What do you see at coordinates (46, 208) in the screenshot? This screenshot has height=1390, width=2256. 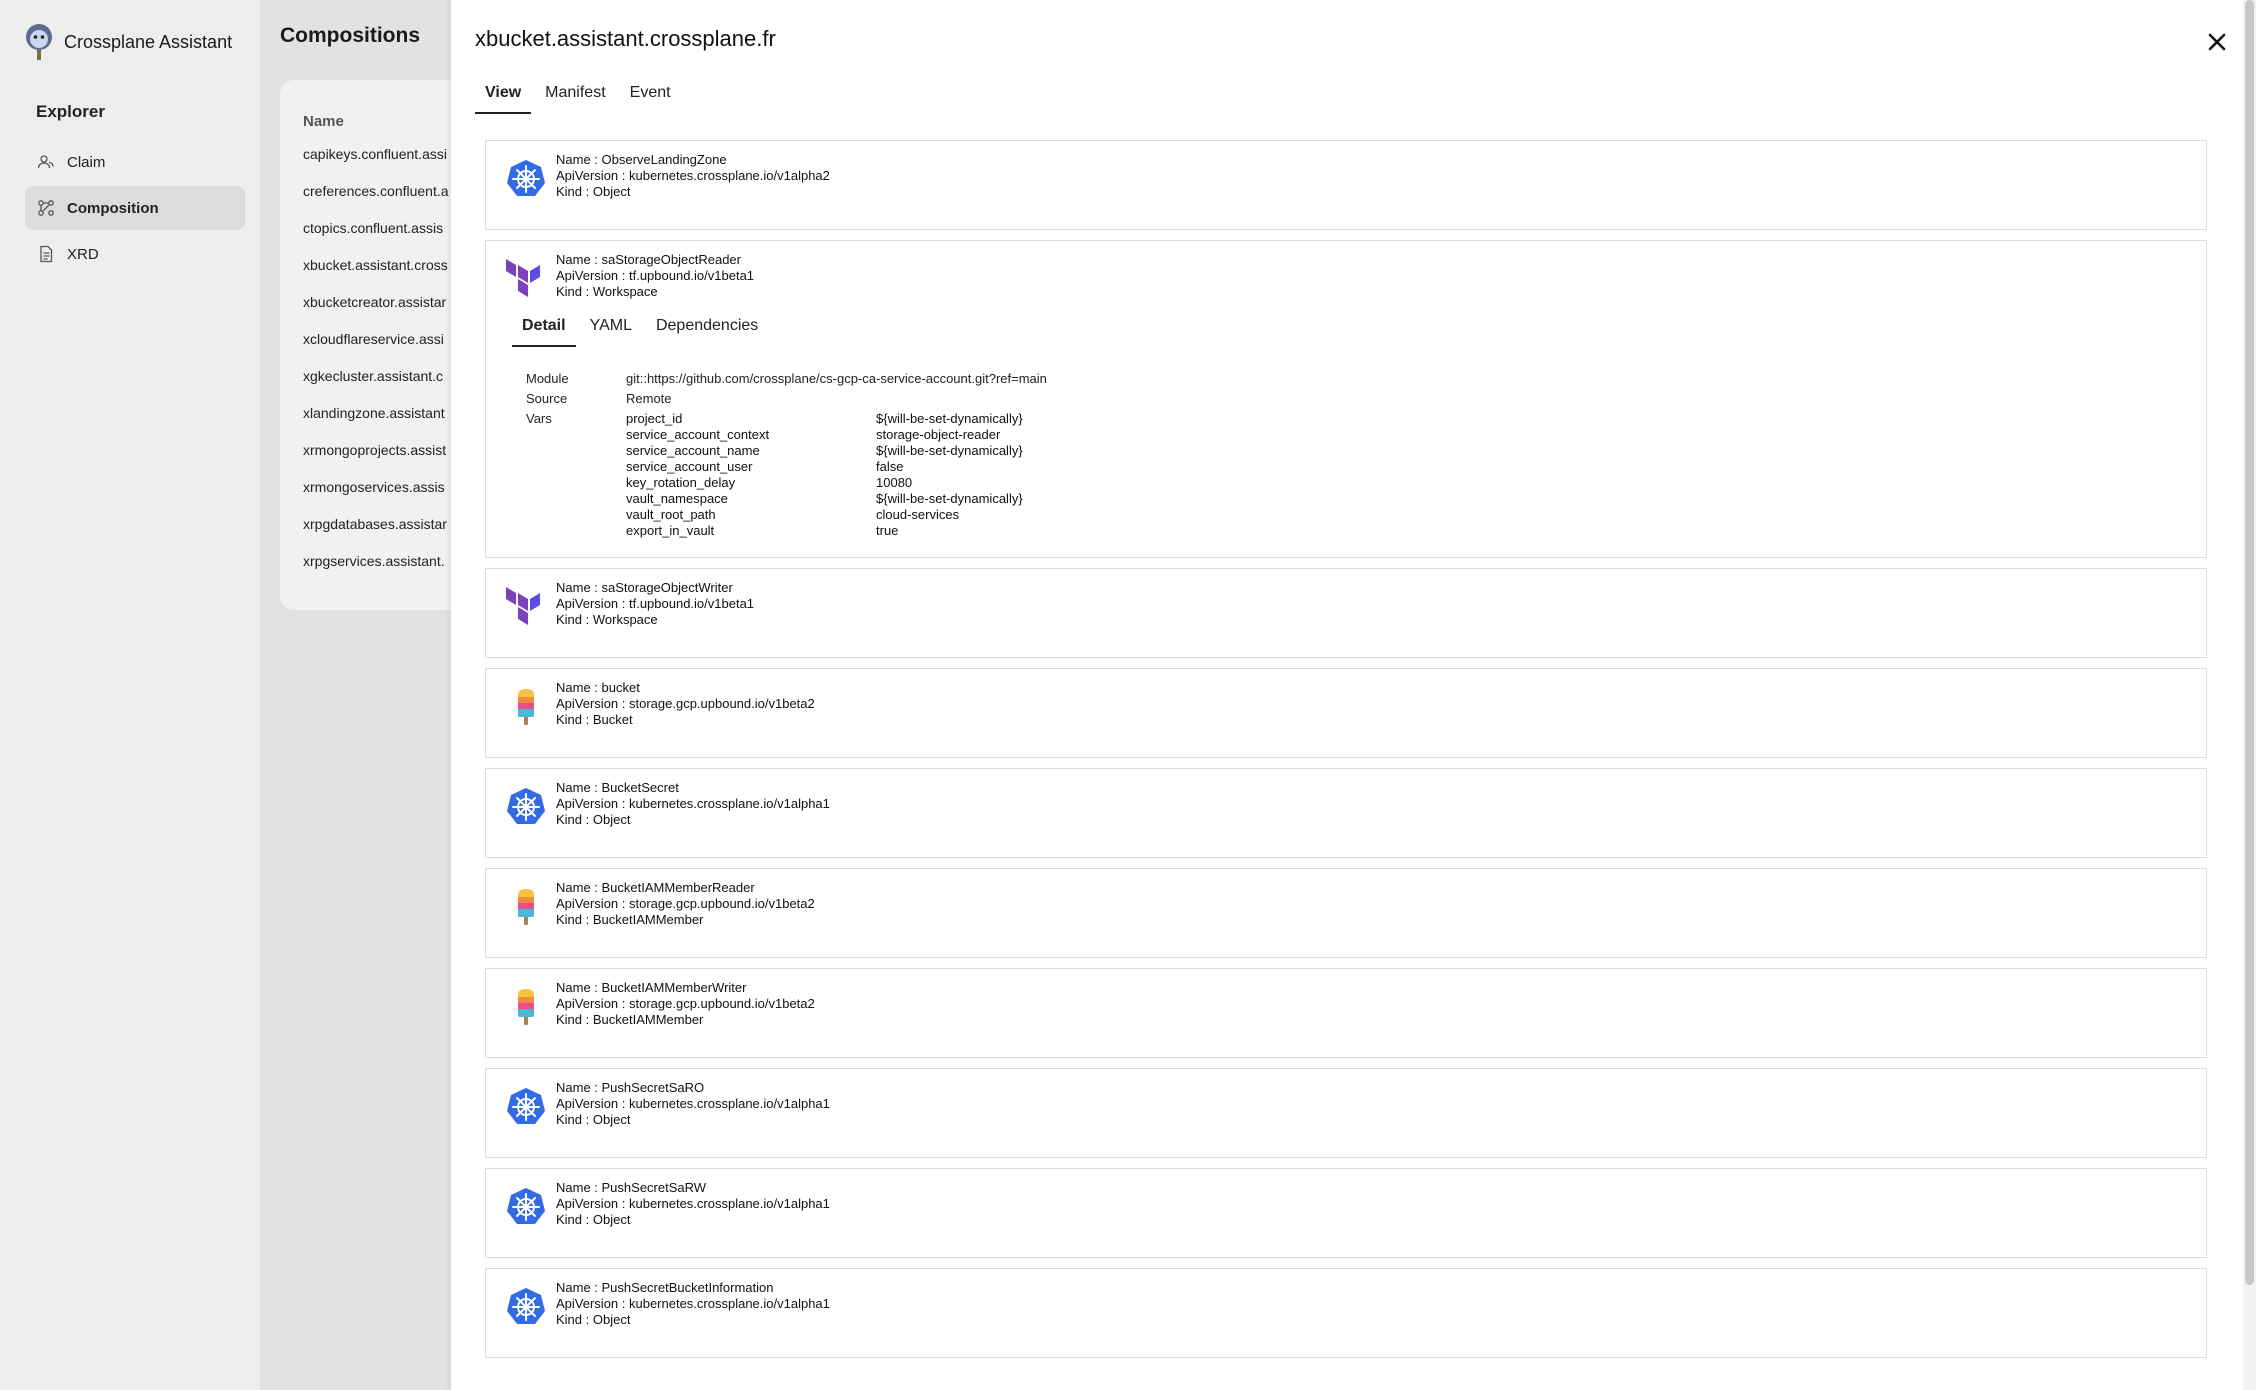 I see `graph-icon` at bounding box center [46, 208].